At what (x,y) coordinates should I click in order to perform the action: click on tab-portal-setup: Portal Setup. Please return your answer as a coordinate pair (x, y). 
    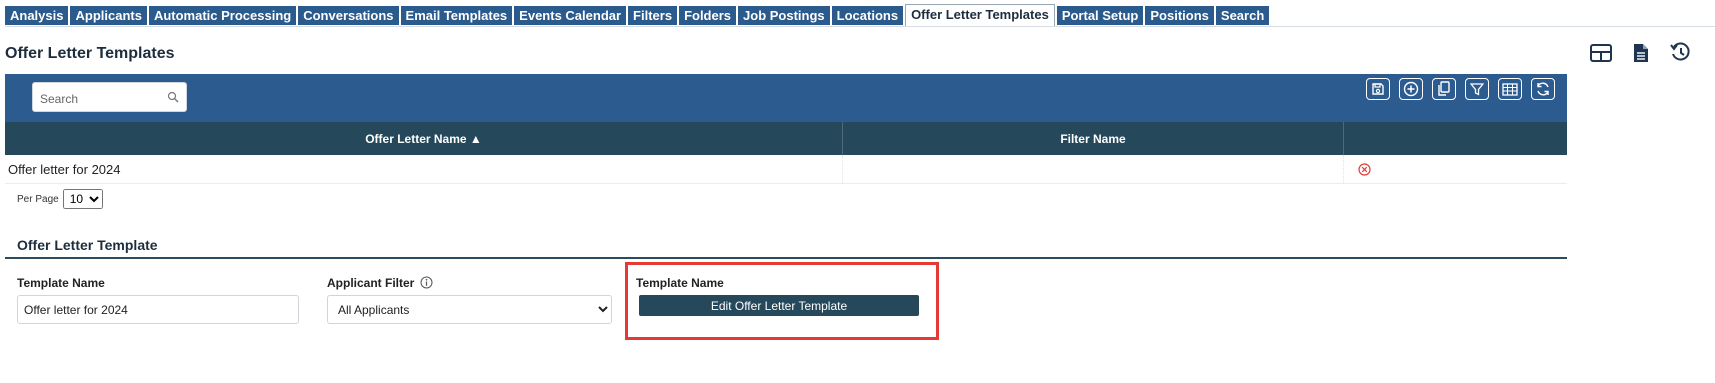
    Looking at the image, I should click on (1100, 15).